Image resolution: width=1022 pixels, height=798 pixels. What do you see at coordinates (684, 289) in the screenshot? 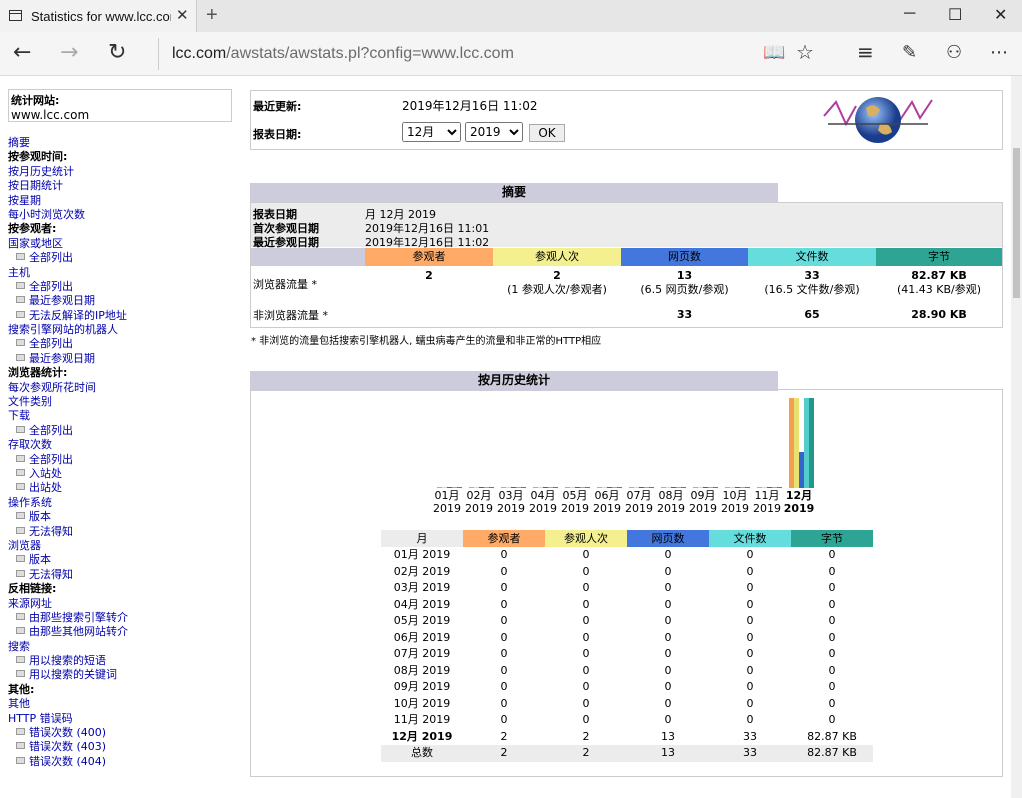
I see `summary-viewed-sub-cell: (6.5 网页数/参观)` at bounding box center [684, 289].